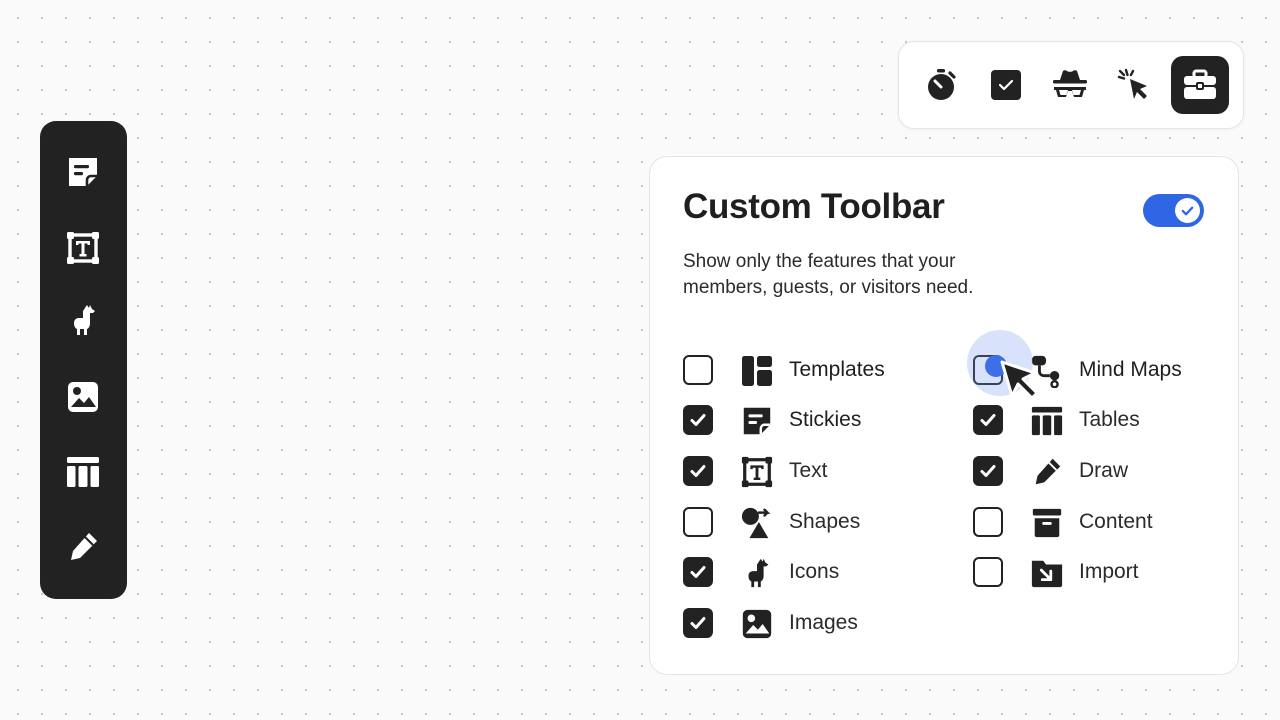 This screenshot has width=1280, height=720. I want to click on option-images: Images, so click(813, 626).